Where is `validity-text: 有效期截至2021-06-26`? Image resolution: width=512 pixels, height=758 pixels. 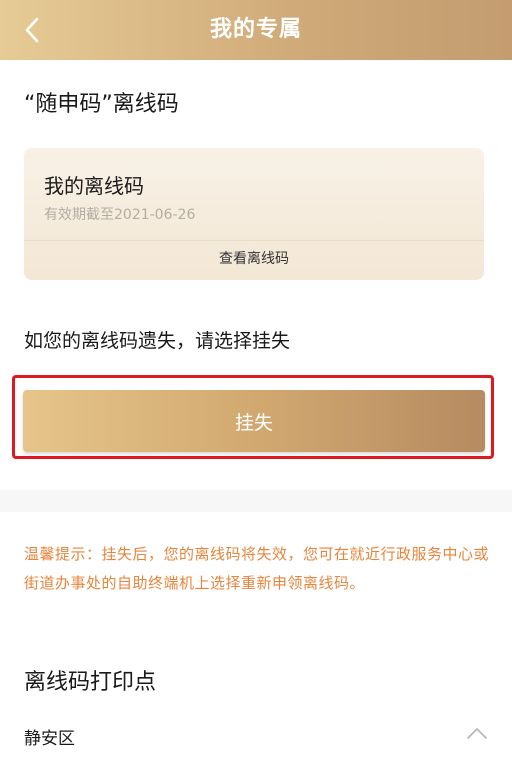 validity-text: 有效期截至2021-06-26 is located at coordinates (120, 215).